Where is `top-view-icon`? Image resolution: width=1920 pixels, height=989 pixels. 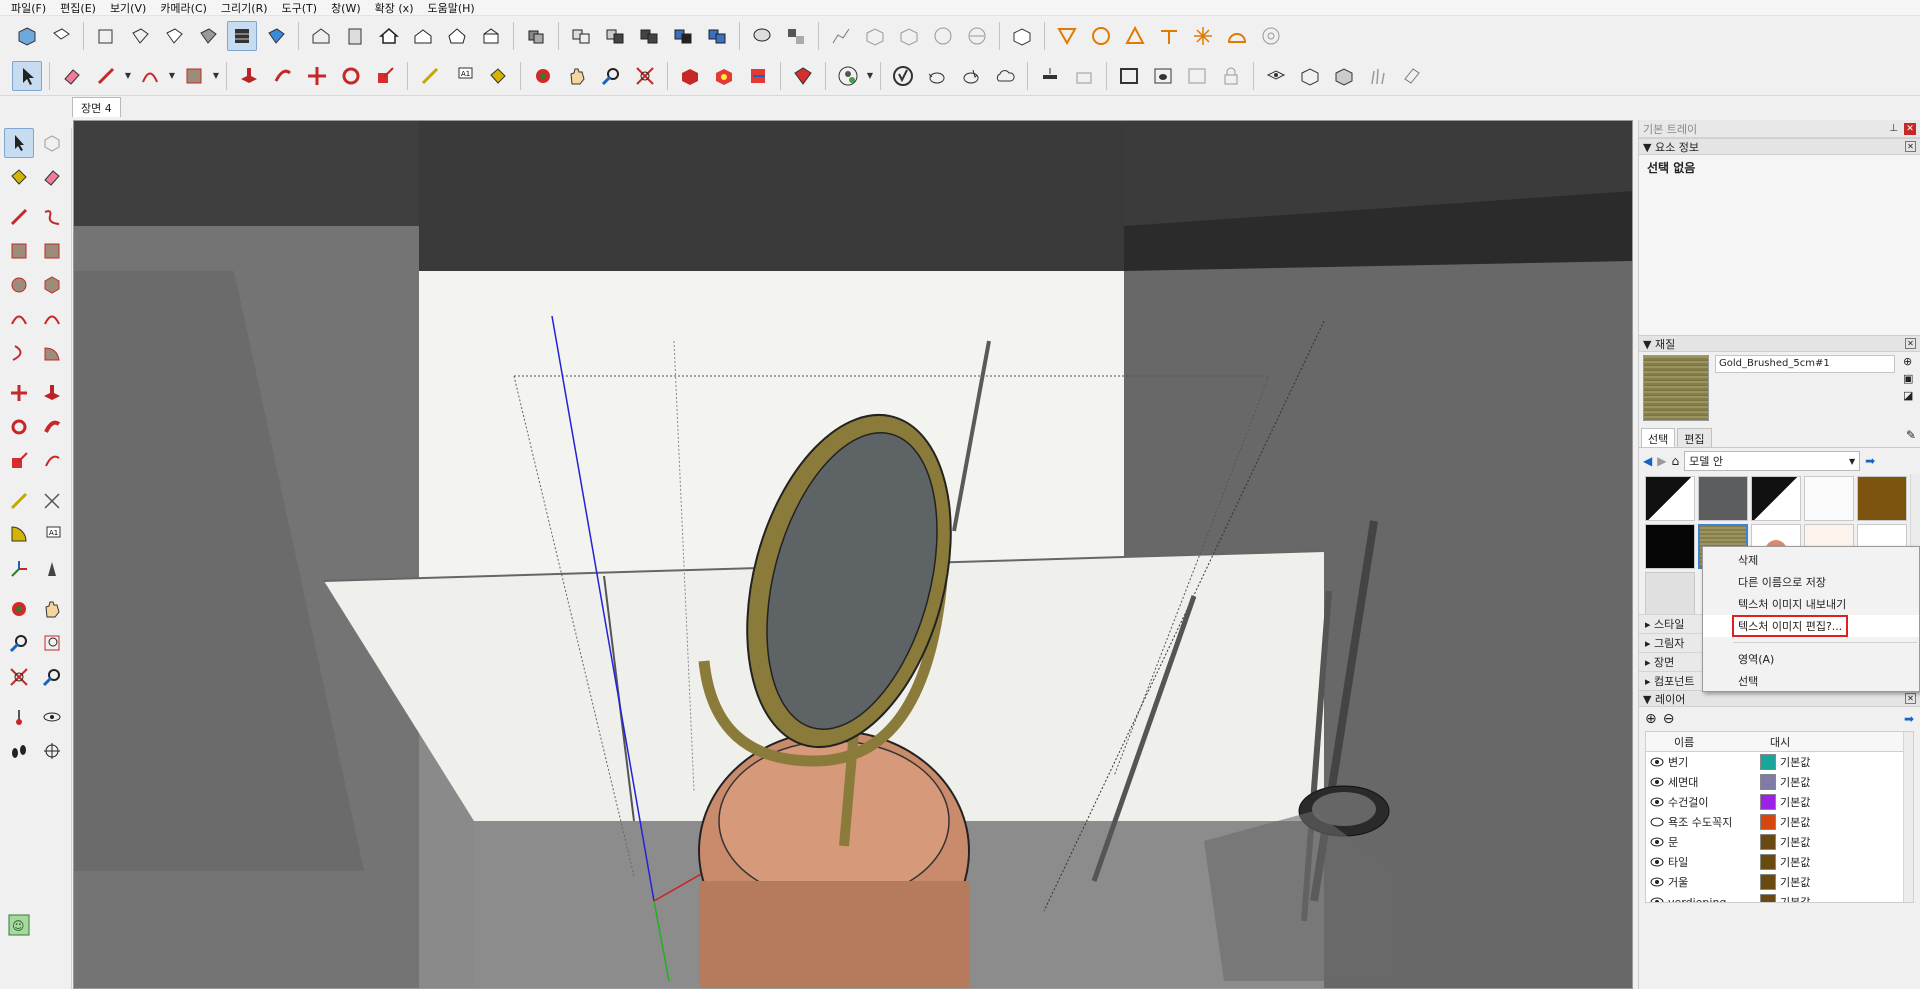
top-view-icon is located at coordinates (61, 36).